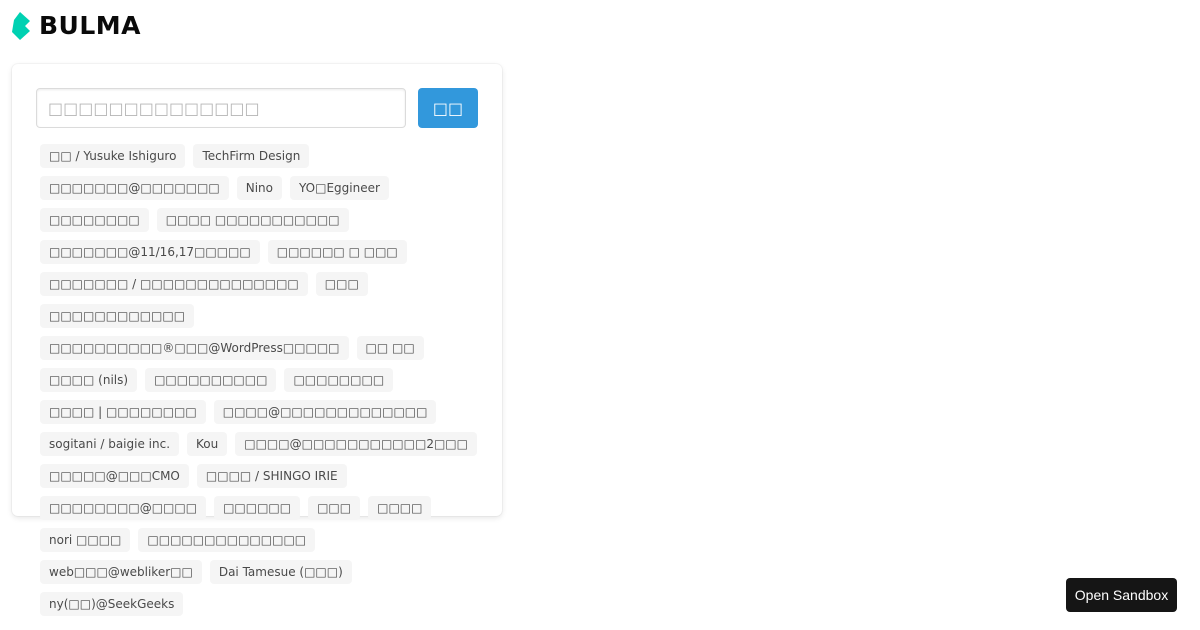 Image resolution: width=1200 pixels, height=630 pixels. I want to click on tag: Kou, so click(207, 444).